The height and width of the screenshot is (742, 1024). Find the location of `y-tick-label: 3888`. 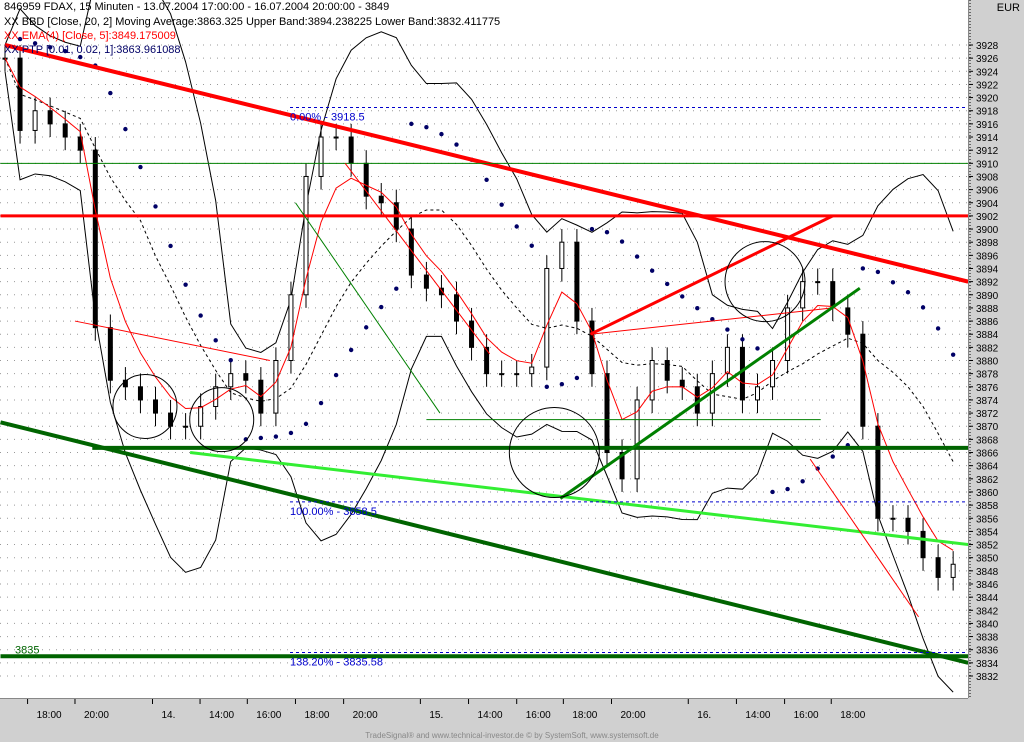

y-tick-label: 3888 is located at coordinates (987, 309).